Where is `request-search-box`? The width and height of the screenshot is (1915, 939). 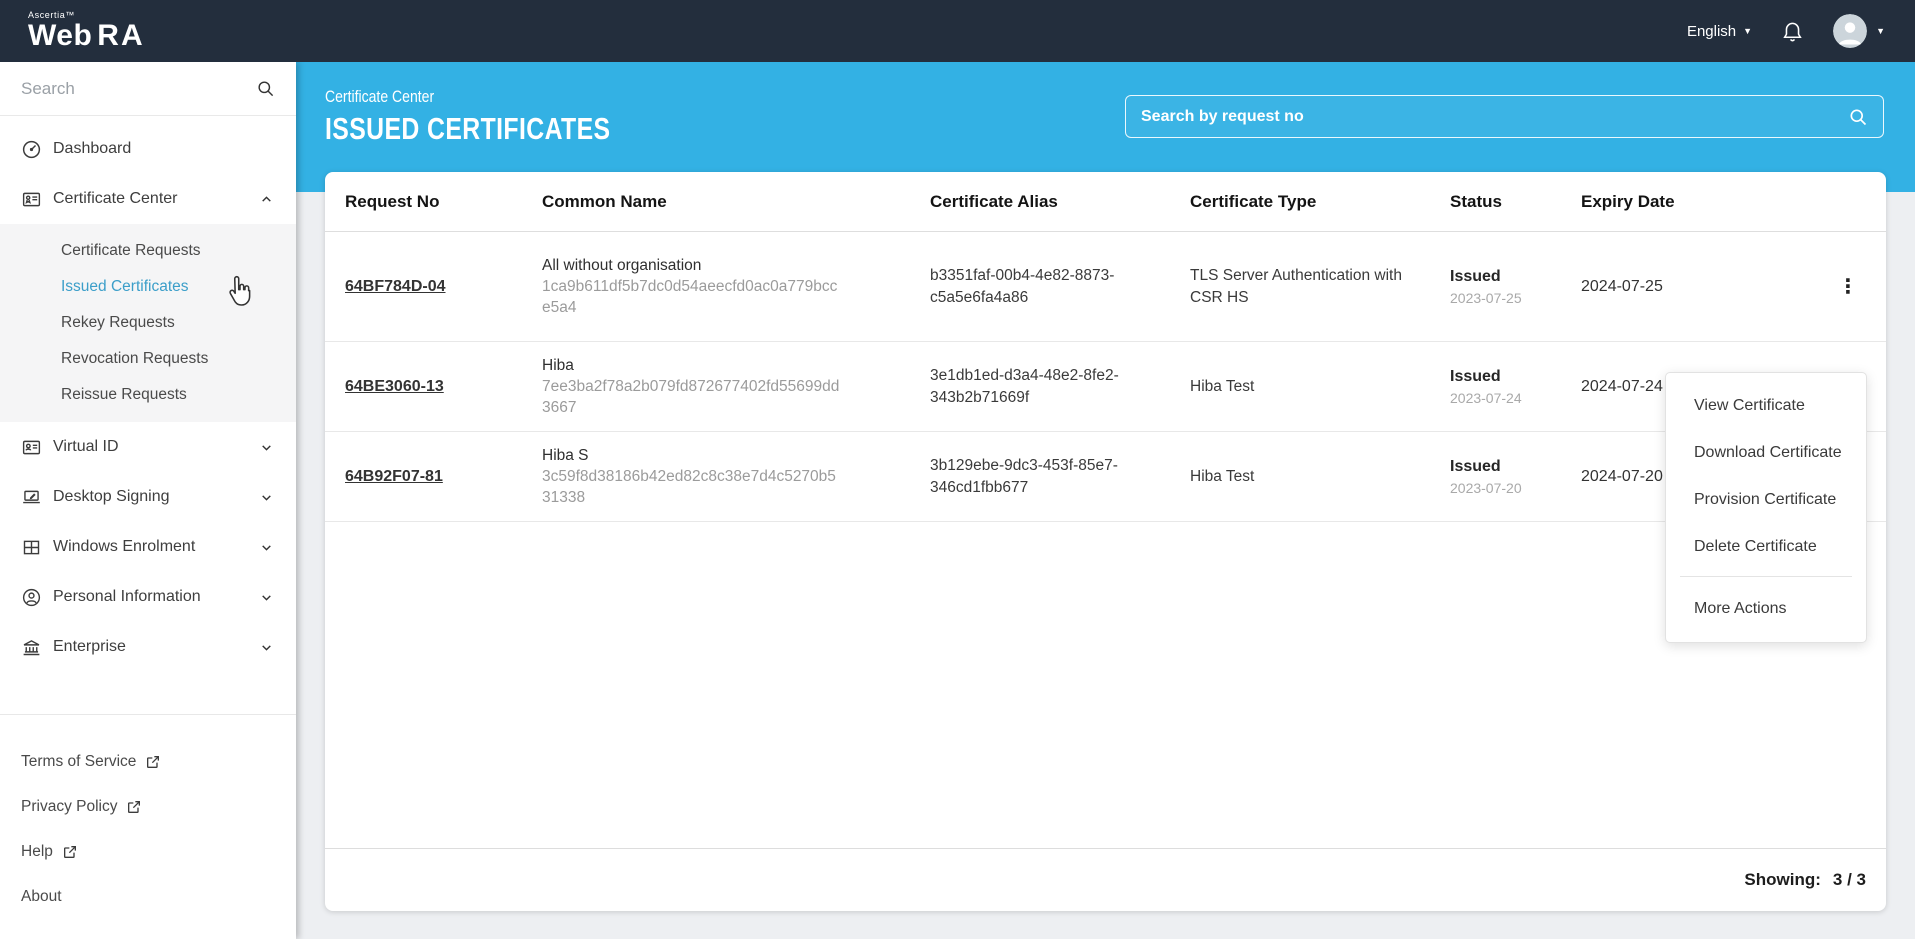
request-search-box is located at coordinates (1504, 116).